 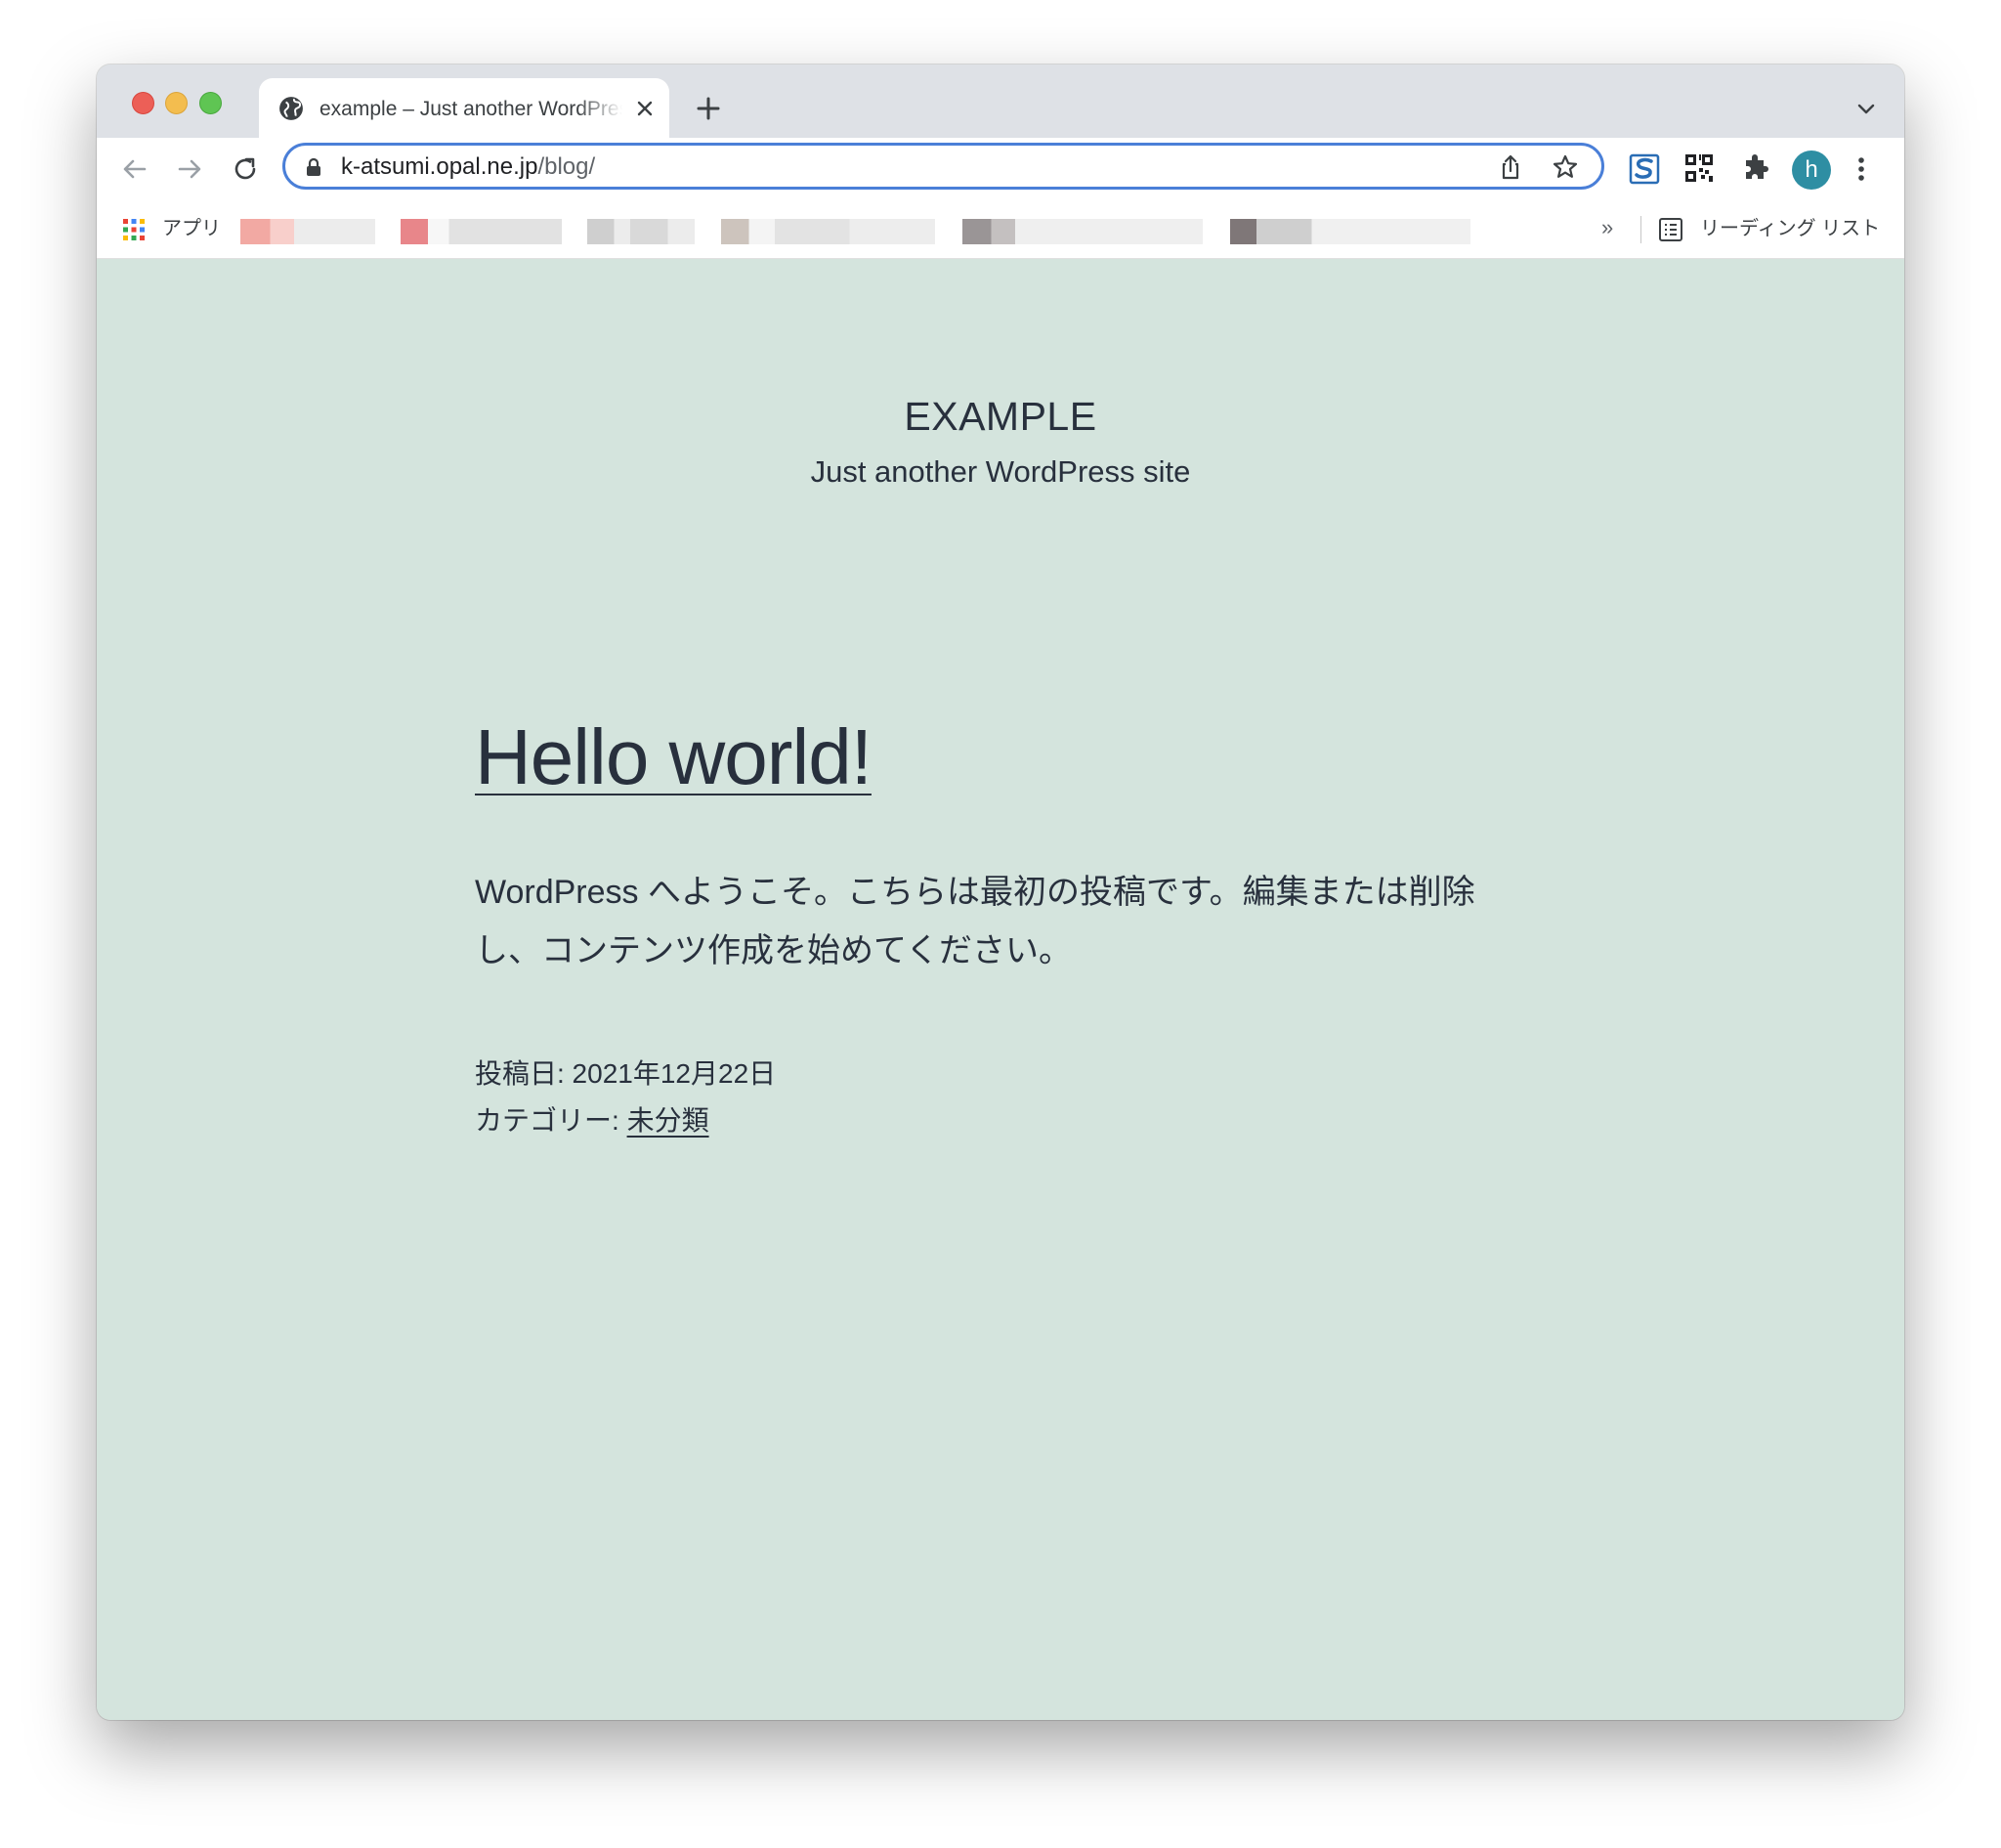 I want to click on tab-strip: example – Just another WordPress site, so click(x=1000, y=101).